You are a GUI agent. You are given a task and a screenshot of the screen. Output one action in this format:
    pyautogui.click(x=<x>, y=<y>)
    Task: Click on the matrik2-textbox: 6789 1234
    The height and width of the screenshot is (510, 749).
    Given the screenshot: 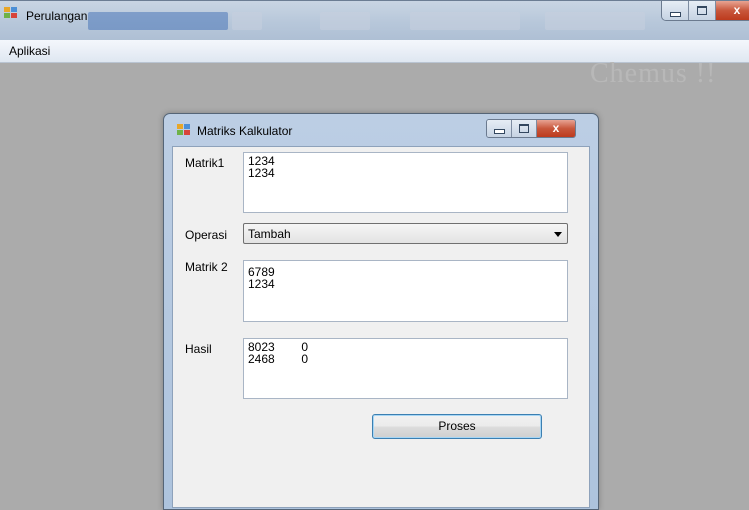 What is the action you would take?
    pyautogui.click(x=405, y=291)
    